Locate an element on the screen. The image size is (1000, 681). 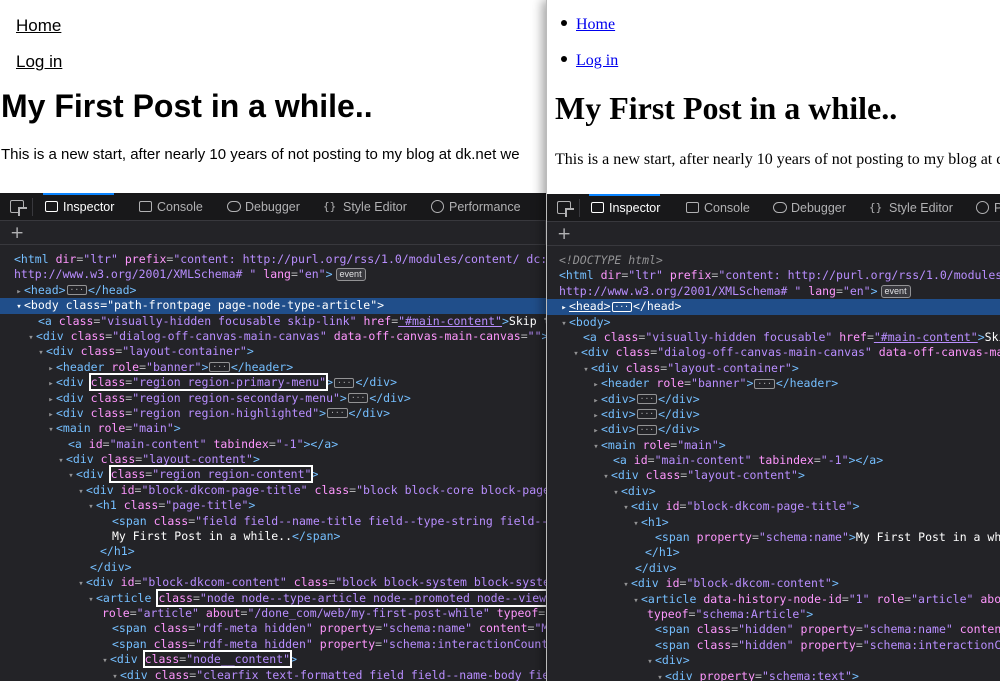
markup-node-page-title-block: ▾ <div id="block-dkcom-page-title"> is located at coordinates (773, 506).